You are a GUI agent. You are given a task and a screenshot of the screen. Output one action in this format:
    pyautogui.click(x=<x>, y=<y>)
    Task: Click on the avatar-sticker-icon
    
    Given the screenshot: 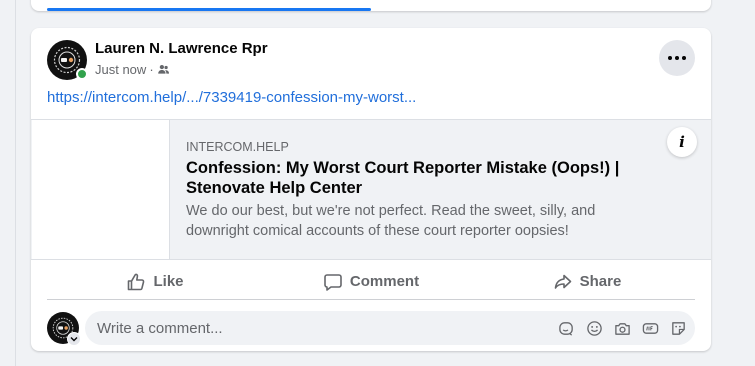 What is the action you would take?
    pyautogui.click(x=566, y=328)
    